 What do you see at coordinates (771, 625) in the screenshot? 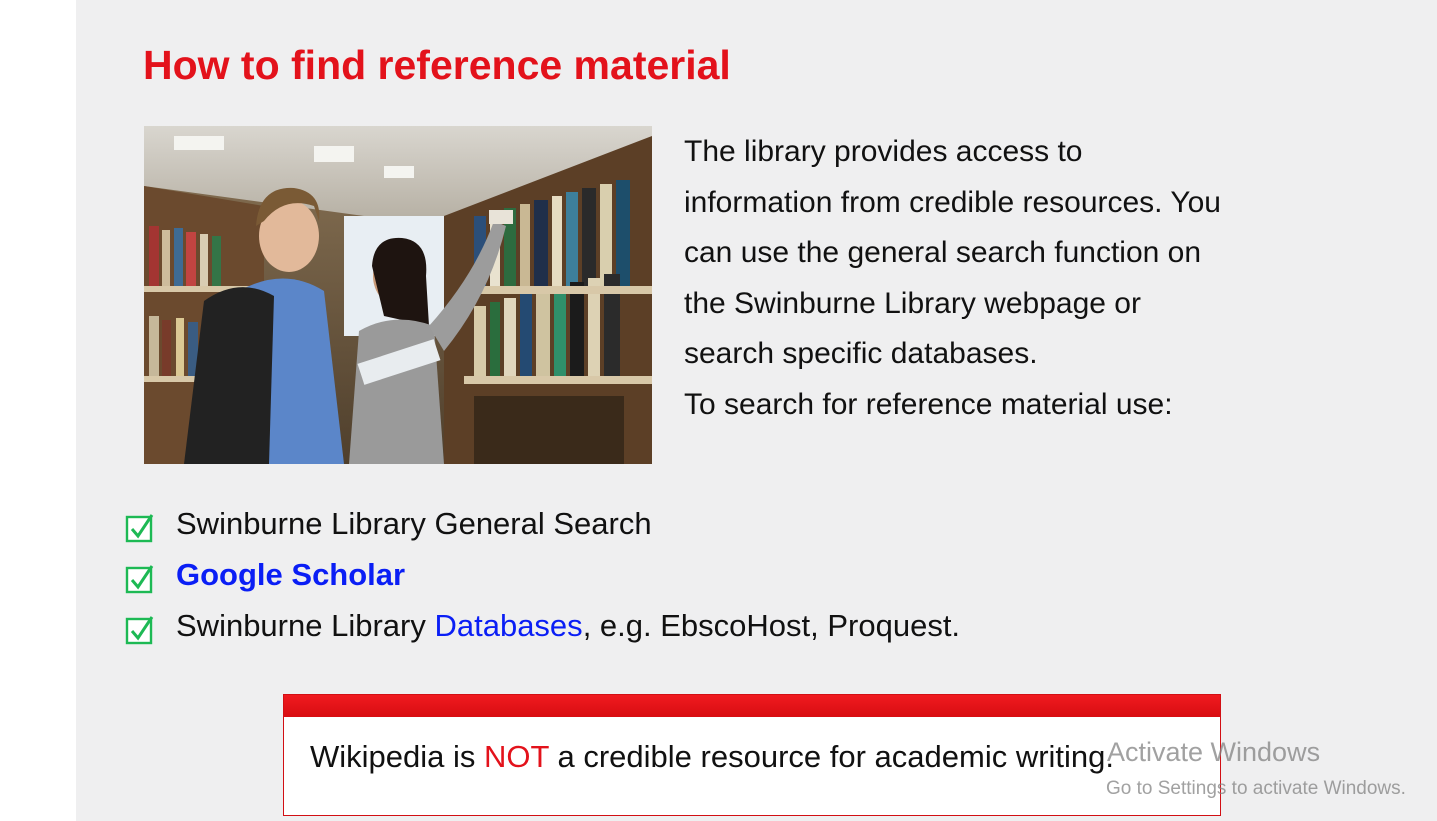
I see `databases-suffix: , e.g. EbscoHost, Proquest.` at bounding box center [771, 625].